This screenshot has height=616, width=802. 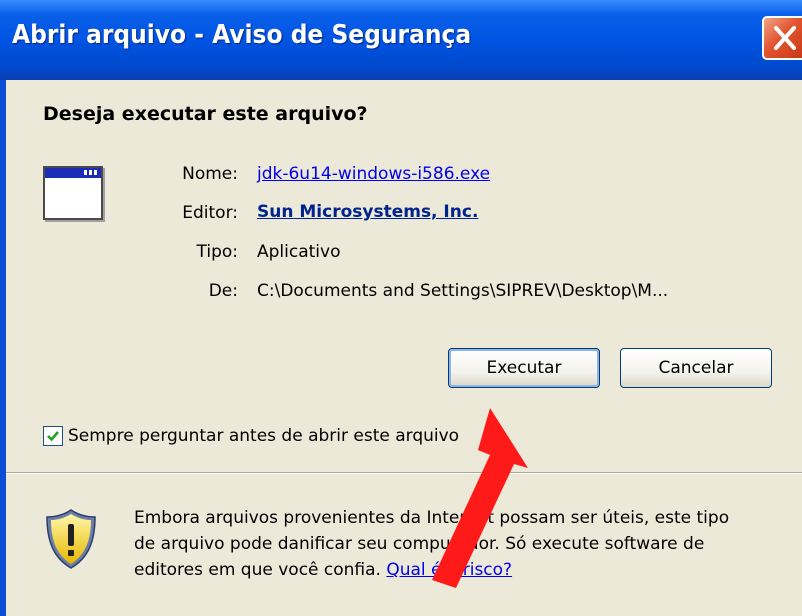 What do you see at coordinates (217, 252) in the screenshot?
I see `type-label: Tipo:` at bounding box center [217, 252].